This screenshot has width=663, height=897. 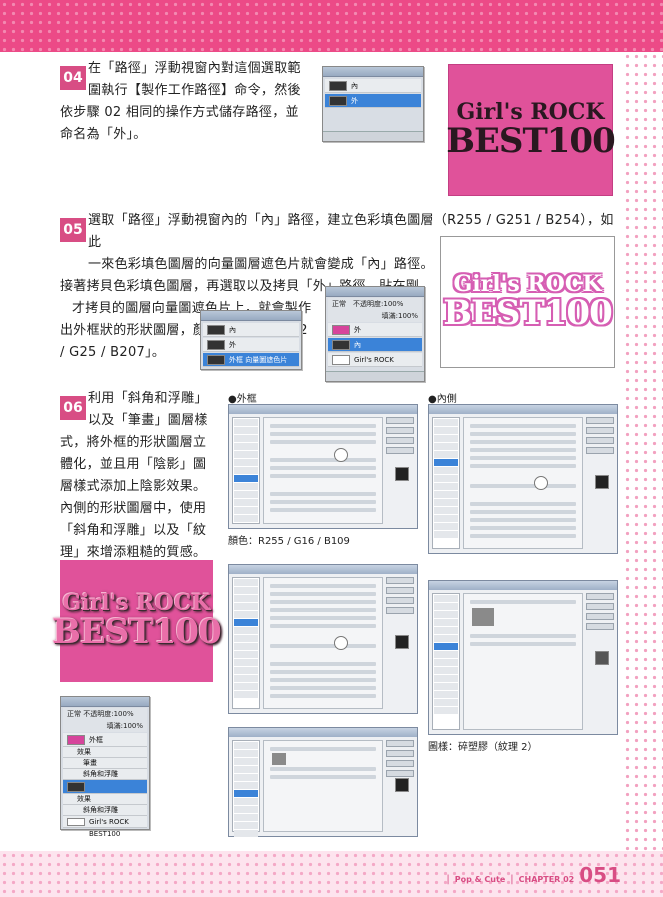 What do you see at coordinates (133, 508) in the screenshot?
I see `step-06-line-6: 內側的形狀圖層中，使用` at bounding box center [133, 508].